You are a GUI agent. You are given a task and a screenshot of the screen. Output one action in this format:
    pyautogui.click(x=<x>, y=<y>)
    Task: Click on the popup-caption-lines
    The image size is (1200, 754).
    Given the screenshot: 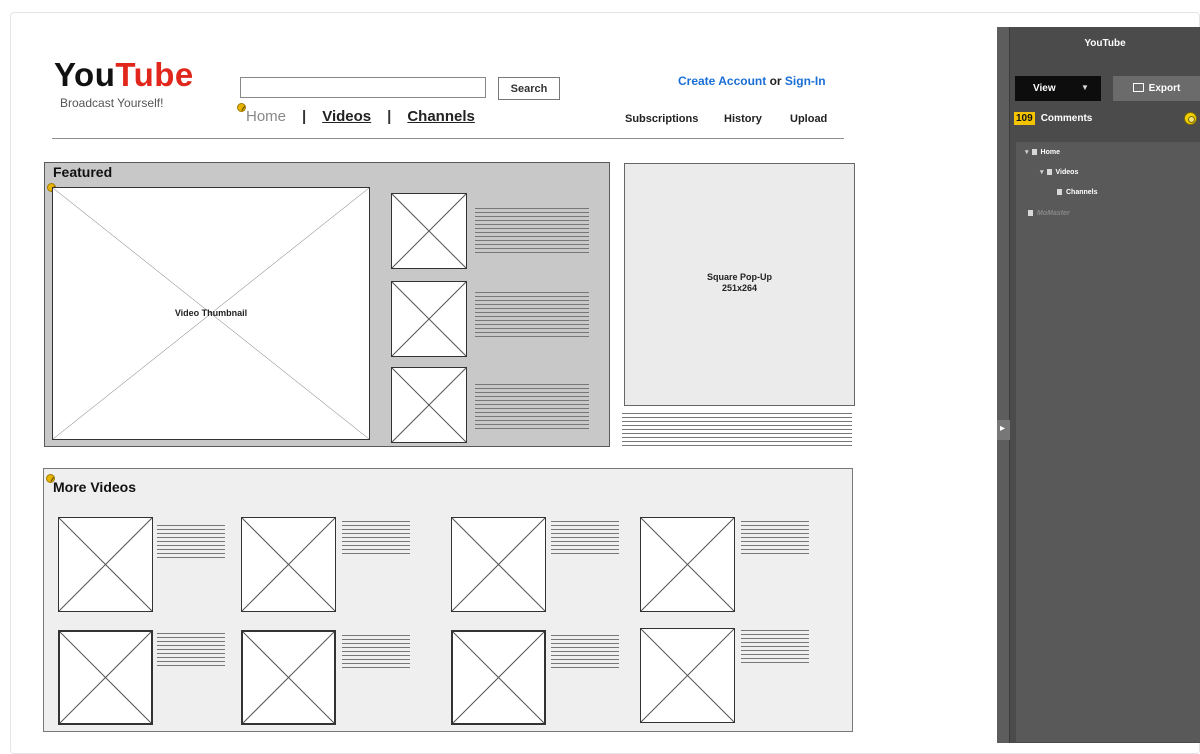 What is the action you would take?
    pyautogui.click(x=737, y=431)
    